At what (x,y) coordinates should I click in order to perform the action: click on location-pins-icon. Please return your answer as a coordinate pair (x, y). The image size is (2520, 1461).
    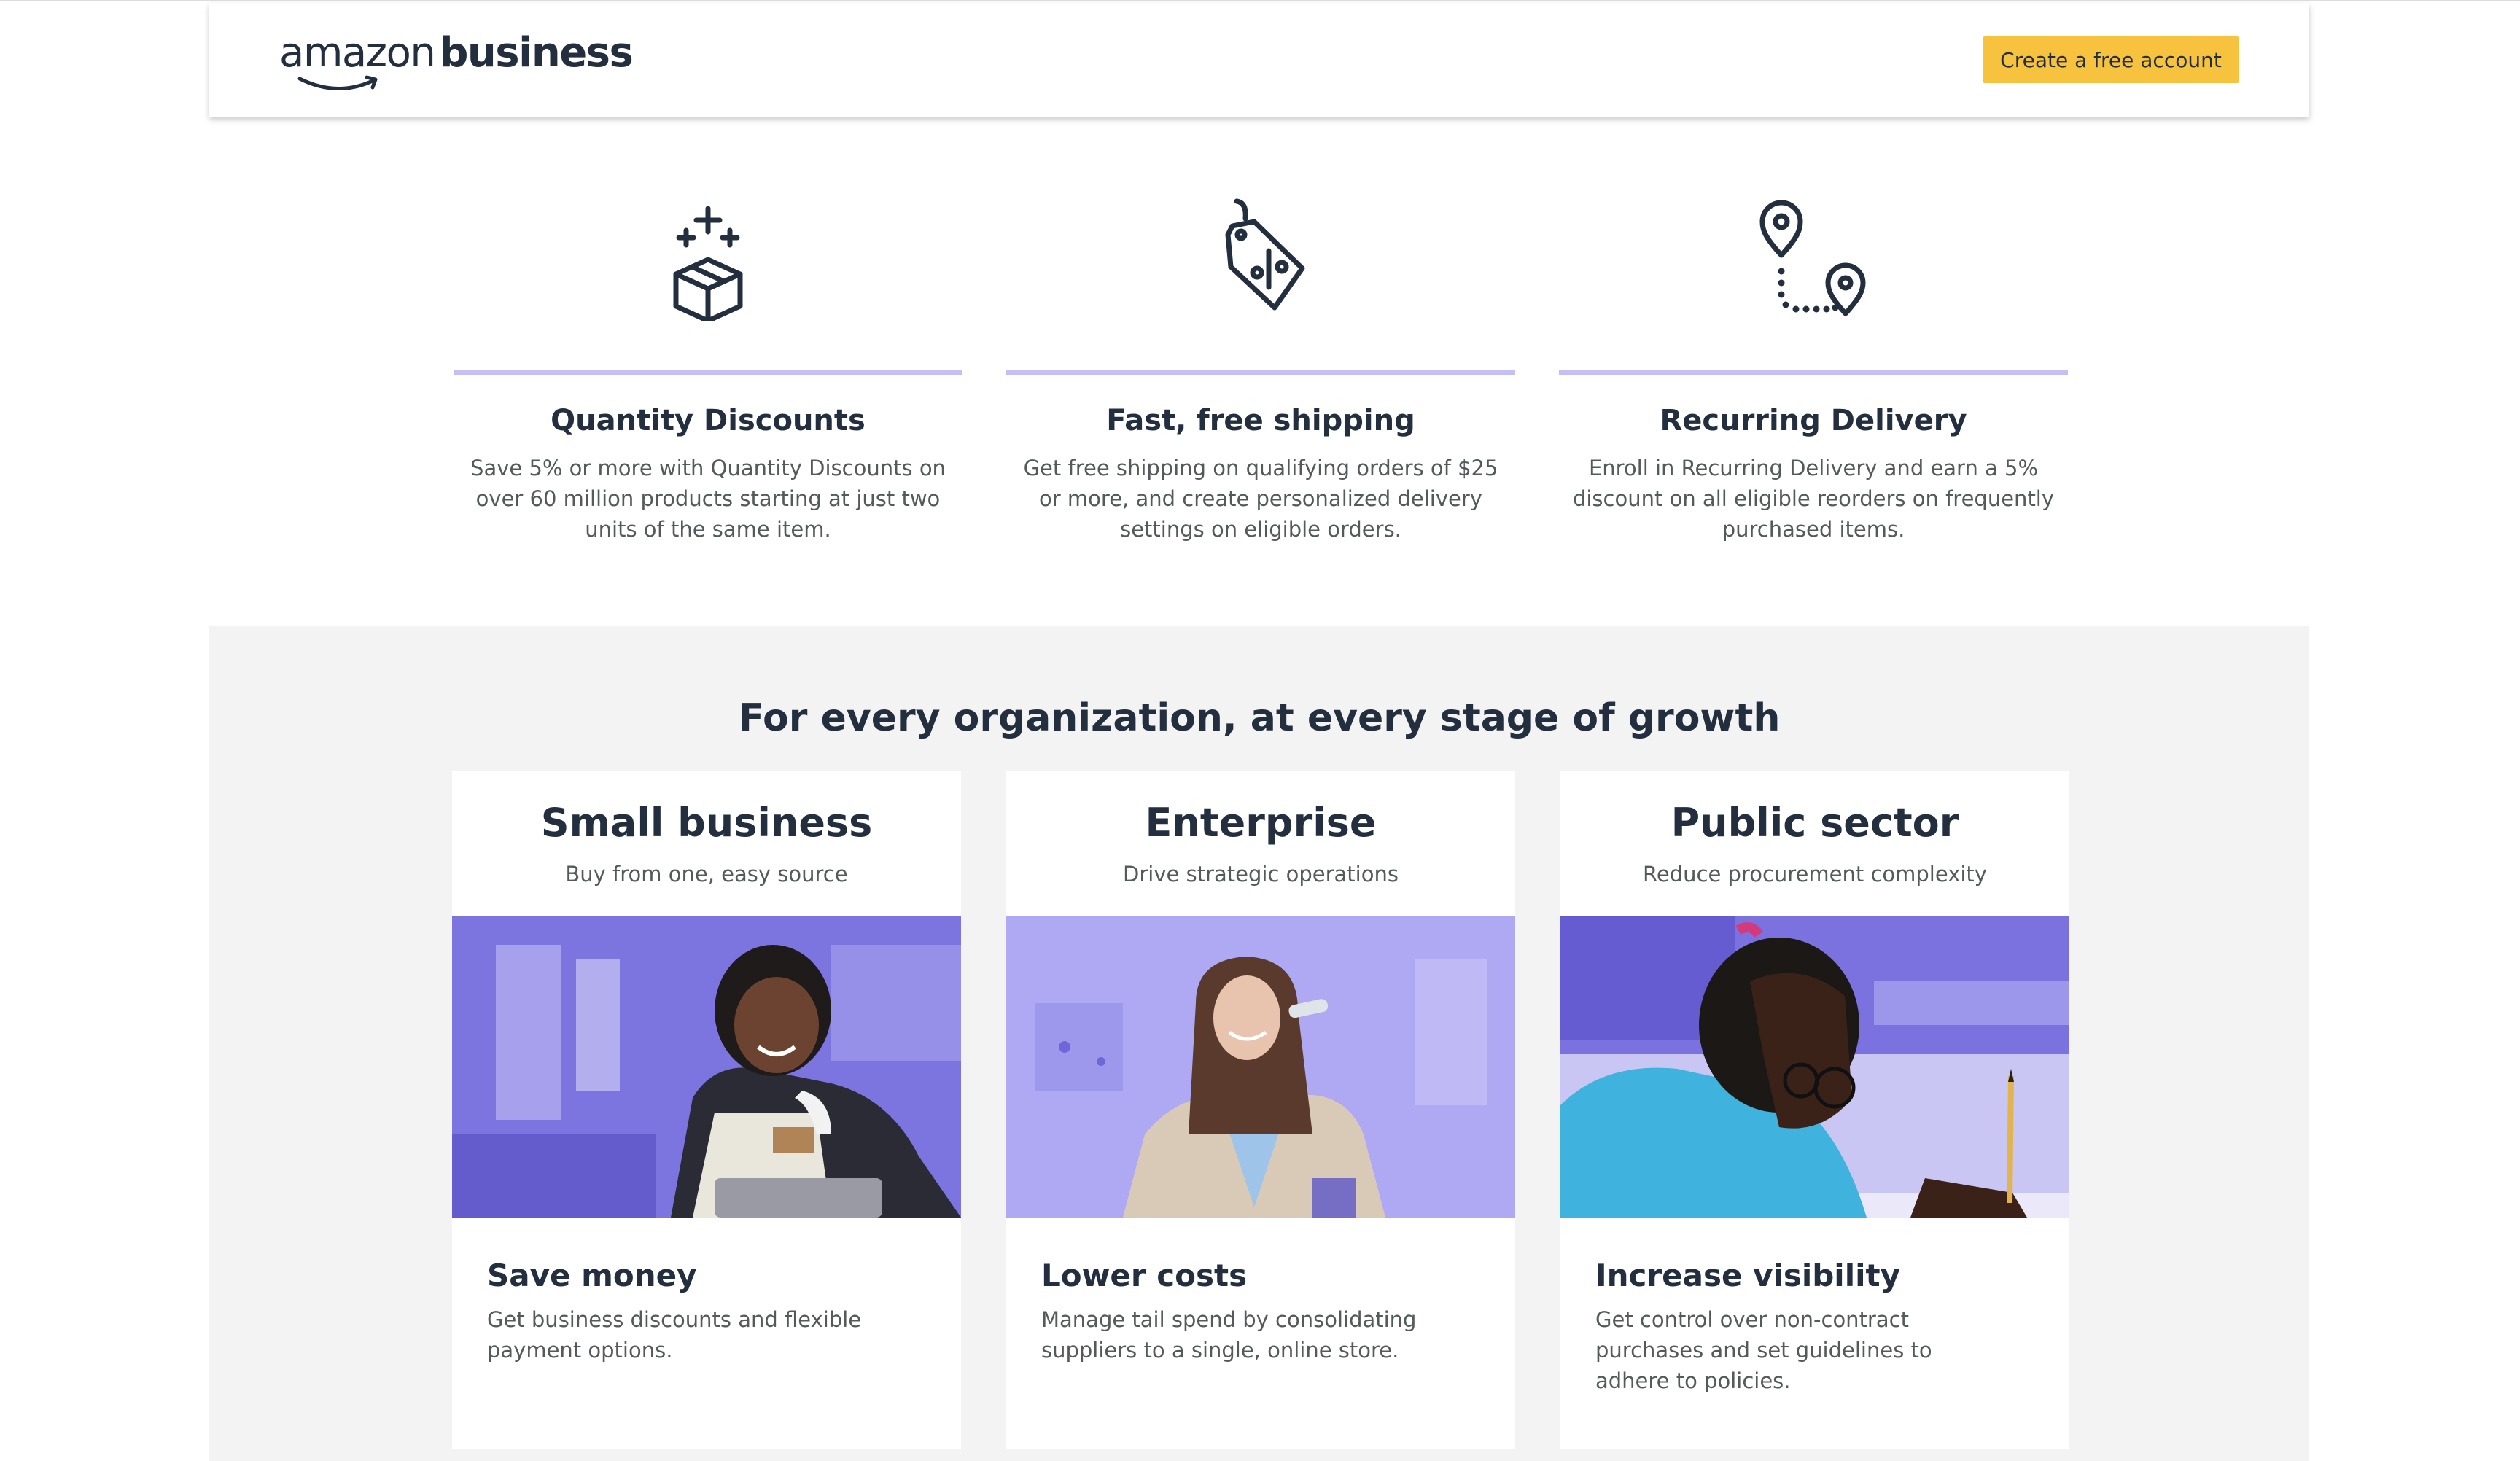
    Looking at the image, I should click on (1812, 258).